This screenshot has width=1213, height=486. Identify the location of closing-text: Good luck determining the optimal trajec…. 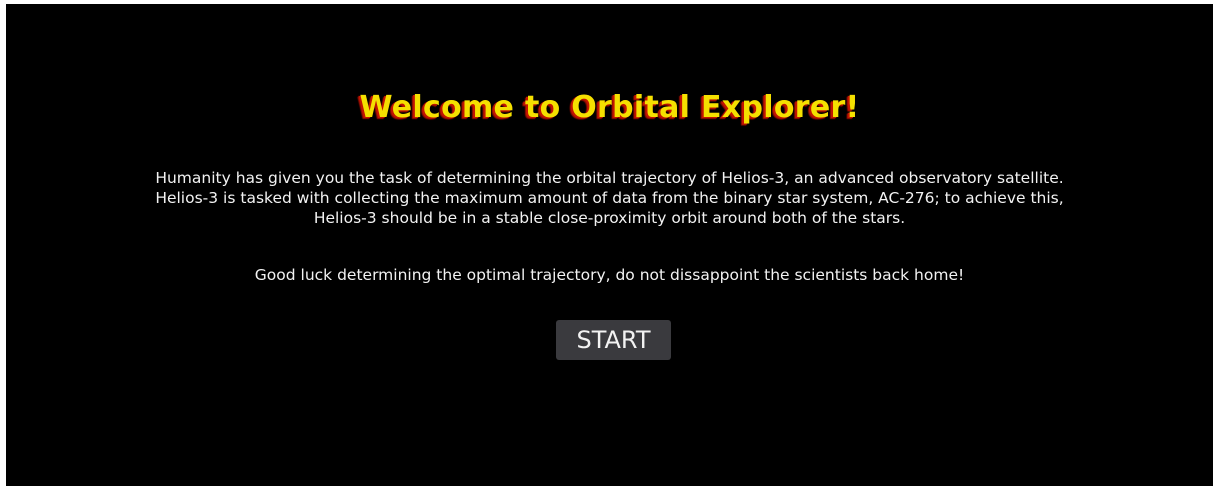
(609, 275).